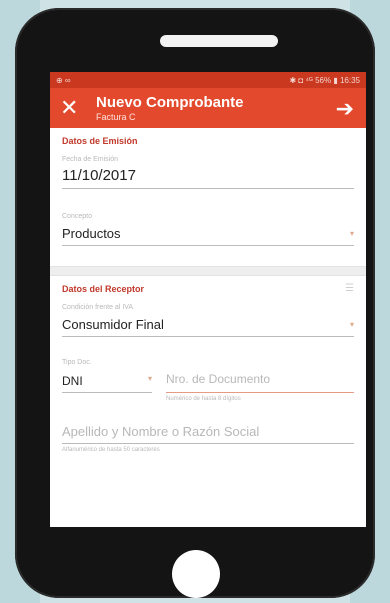  I want to click on emision-section-title: Datos de Emisión, so click(100, 141).